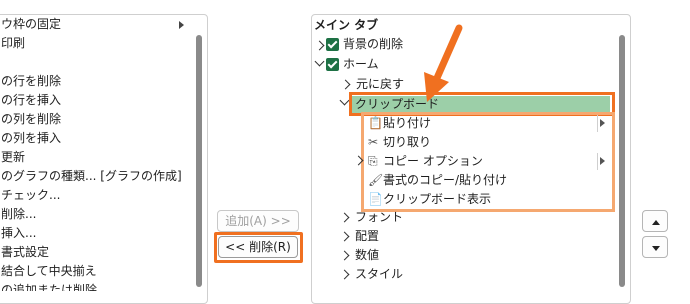  I want to click on right-scrollbar-thumb, so click(622, 161).